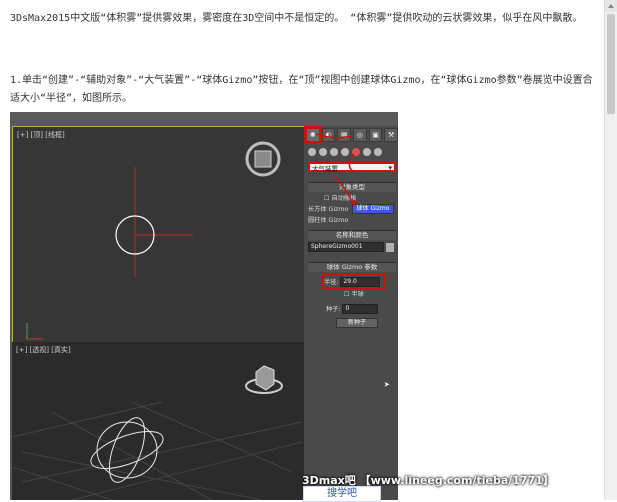  I want to click on hemisphere-checkbox: ☐ 半球, so click(354, 293).